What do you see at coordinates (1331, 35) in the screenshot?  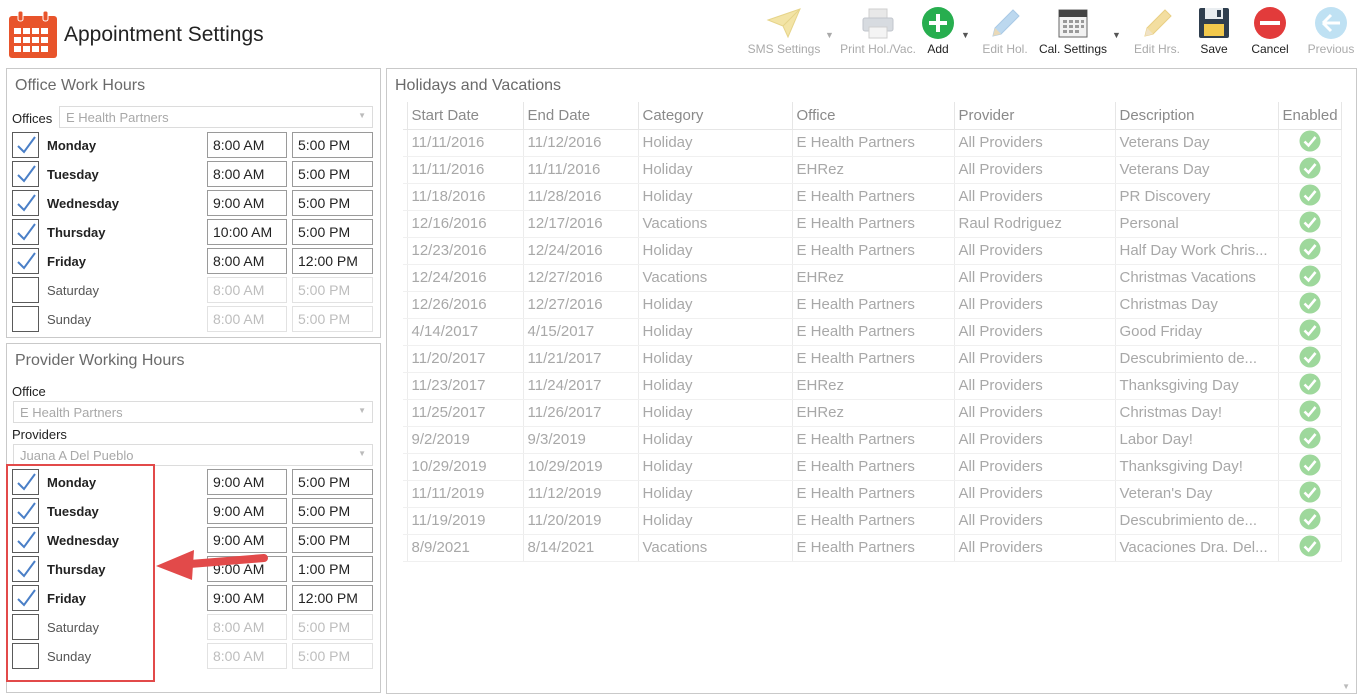 I see `previous-button: Previous` at bounding box center [1331, 35].